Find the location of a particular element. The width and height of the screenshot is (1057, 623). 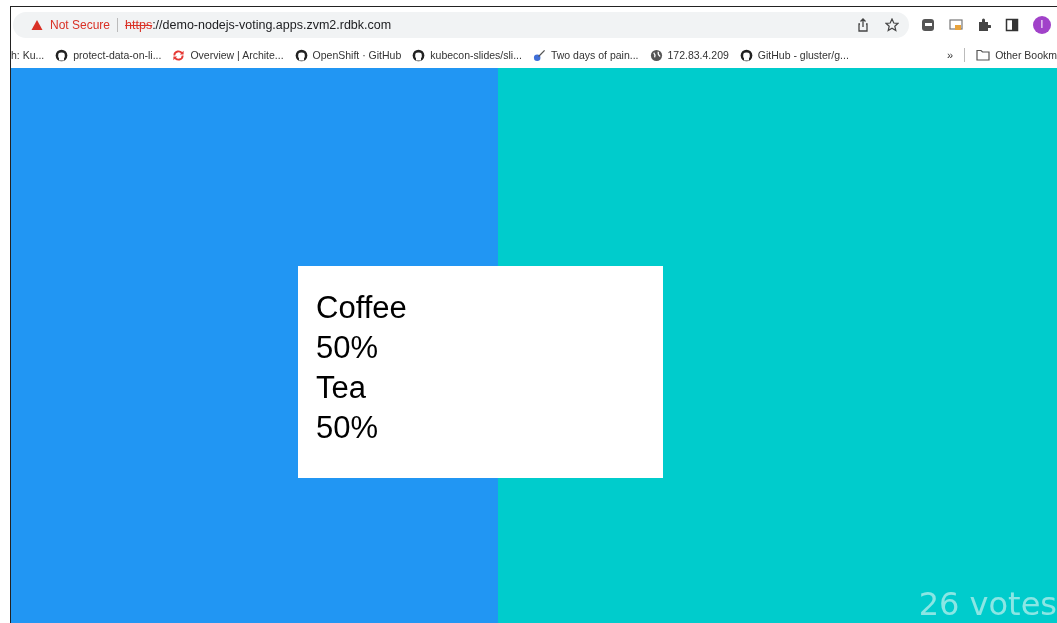

warning-icon is located at coordinates (37, 24).